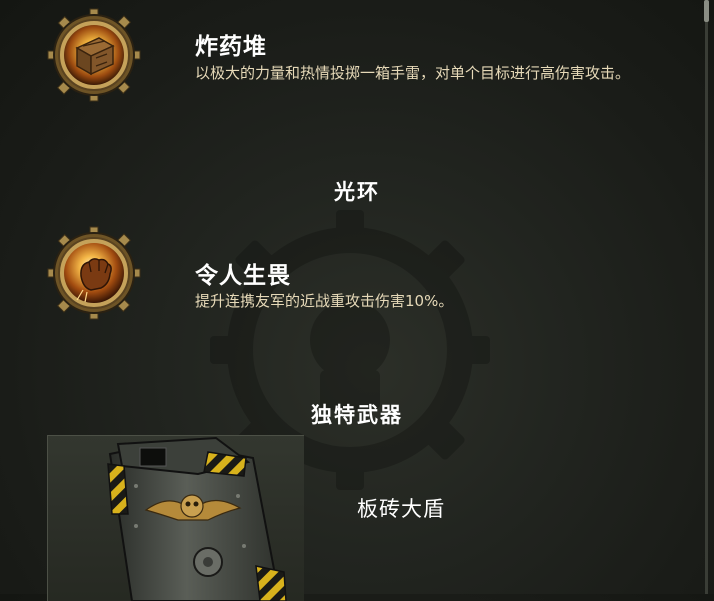 This screenshot has width=714, height=601. I want to click on aura-description: 提升连携友军的近战重攻击伤害10%。, so click(324, 301).